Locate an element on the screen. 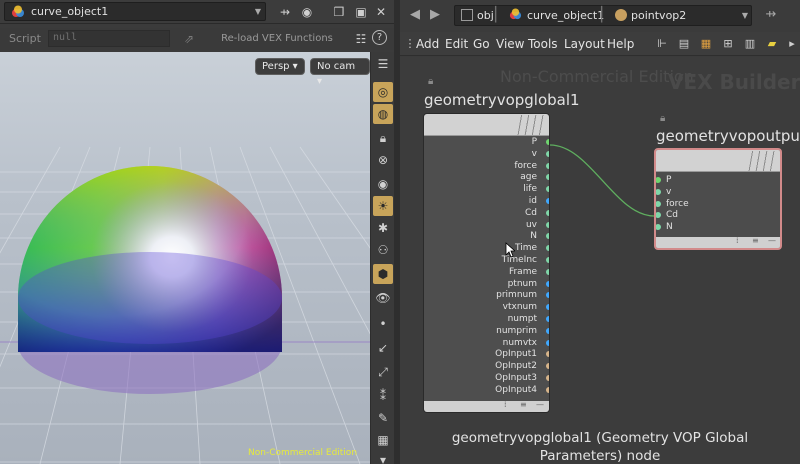  table-view-icon: ▥ is located at coordinates (750, 44).